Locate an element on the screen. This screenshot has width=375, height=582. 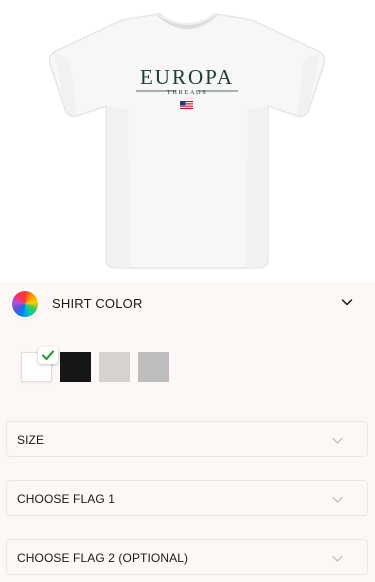
swatch-black is located at coordinates (75, 367).